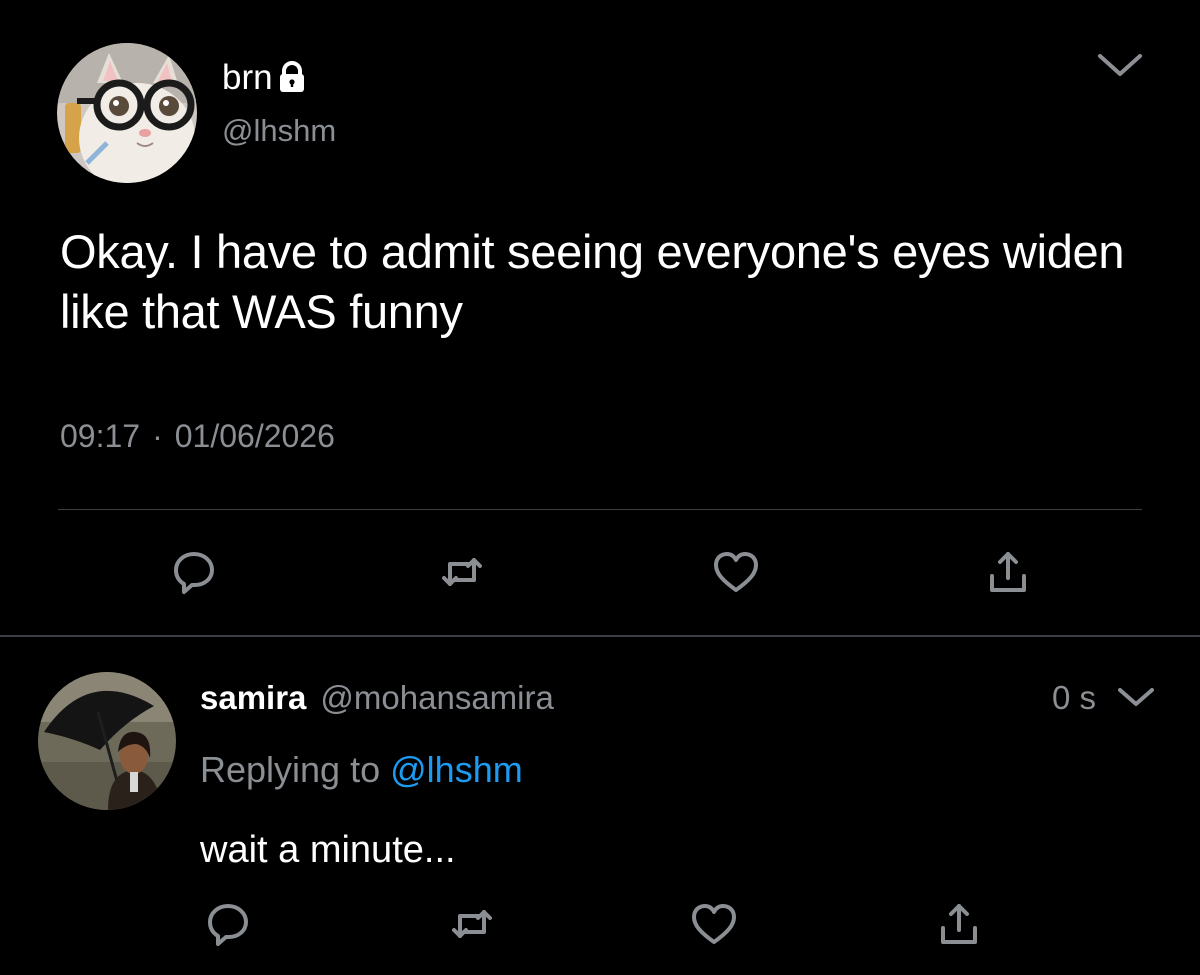 The width and height of the screenshot is (1200, 975). Describe the element at coordinates (600, 636) in the screenshot. I see `tweet-divider` at that location.